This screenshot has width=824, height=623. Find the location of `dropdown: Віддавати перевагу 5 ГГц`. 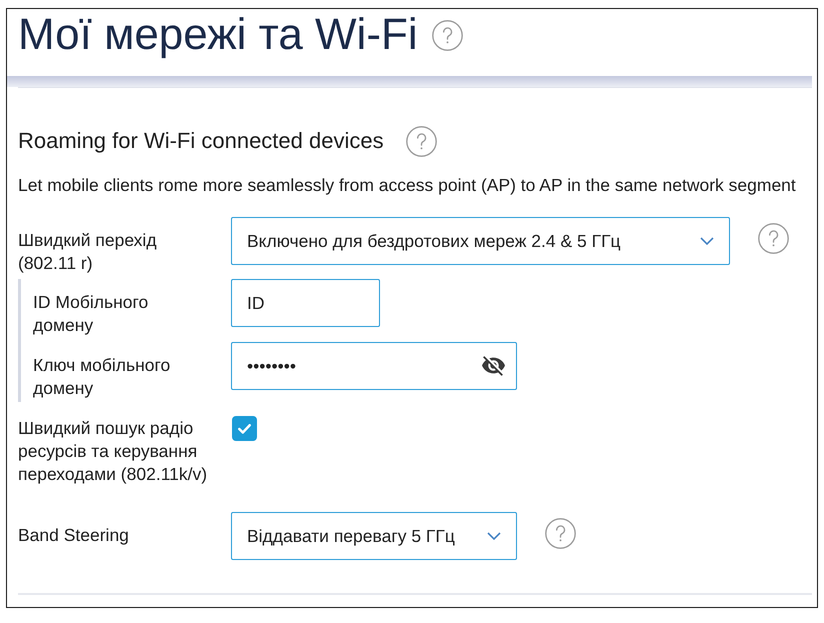

dropdown: Віддавати перевагу 5 ГГц is located at coordinates (374, 536).